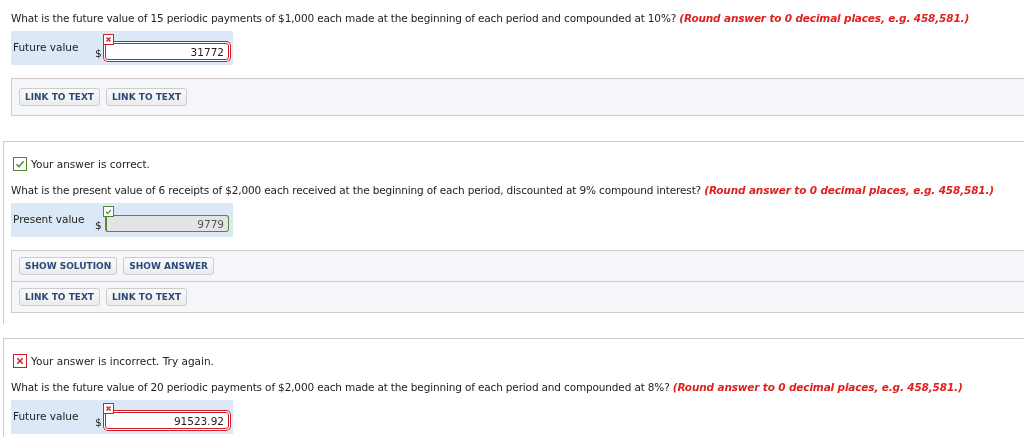  What do you see at coordinates (168, 266) in the screenshot?
I see `link-button: SHOW ANSWER` at bounding box center [168, 266].